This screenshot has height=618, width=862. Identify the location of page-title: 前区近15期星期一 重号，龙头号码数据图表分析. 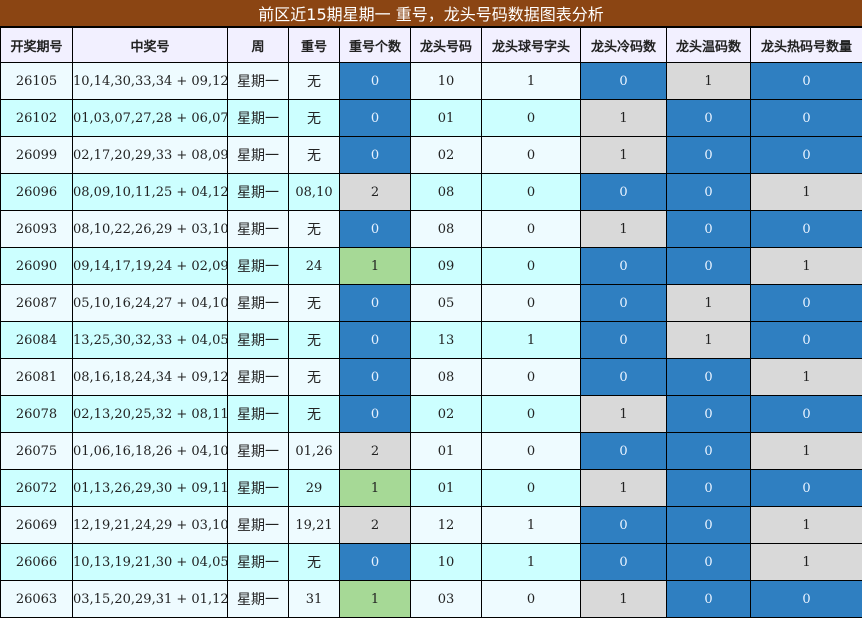
(431, 13).